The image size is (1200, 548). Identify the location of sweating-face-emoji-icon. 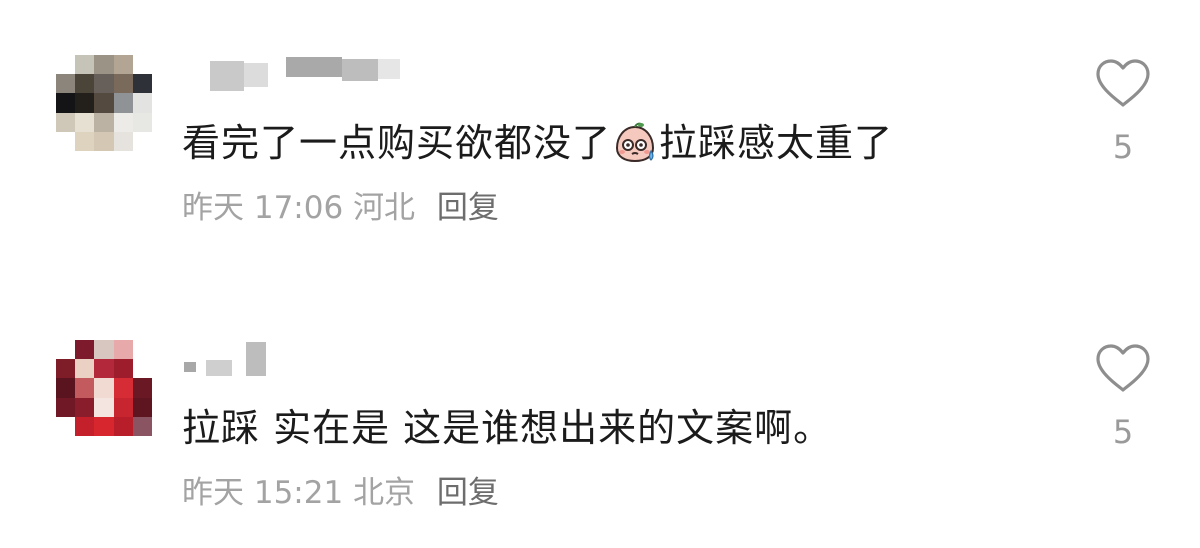
(635, 142).